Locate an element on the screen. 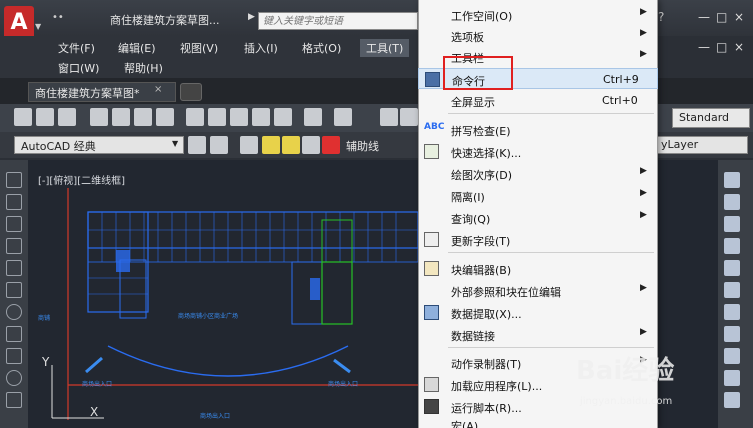  paste-icon is located at coordinates (239, 117).